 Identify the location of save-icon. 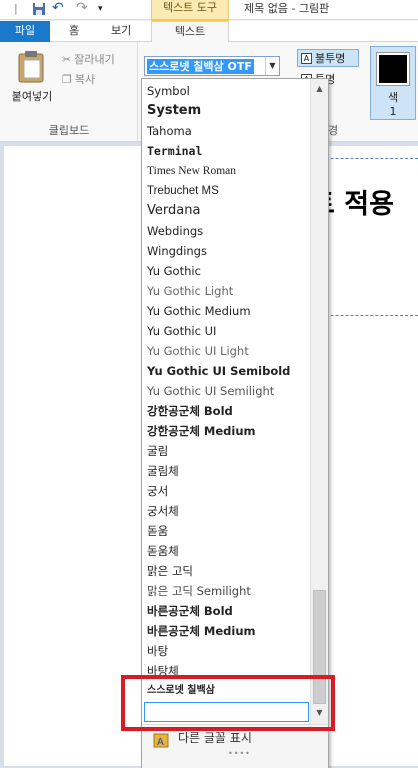
(39, 10).